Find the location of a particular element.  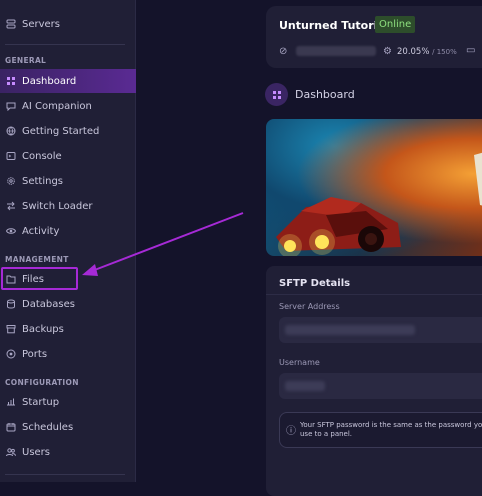

files-highlight-box is located at coordinates (39, 278).